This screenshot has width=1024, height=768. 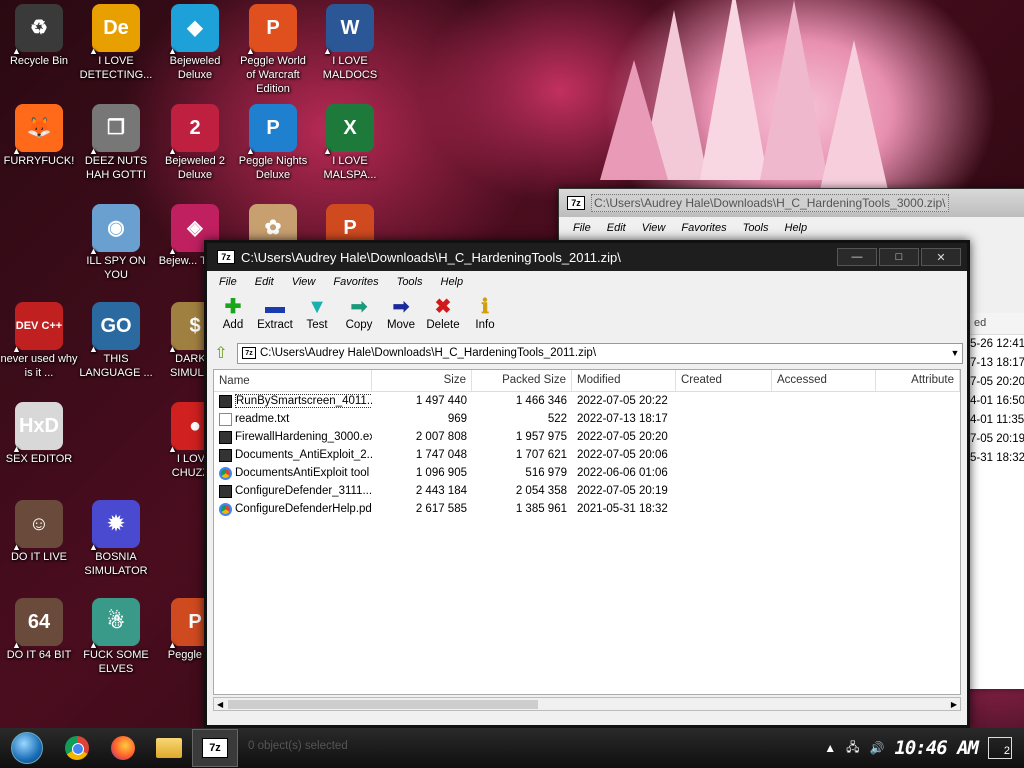 I want to click on desktop-icon: ❐ ▲ DEEZ NUTS HAH GOTTI, so click(x=116, y=143).